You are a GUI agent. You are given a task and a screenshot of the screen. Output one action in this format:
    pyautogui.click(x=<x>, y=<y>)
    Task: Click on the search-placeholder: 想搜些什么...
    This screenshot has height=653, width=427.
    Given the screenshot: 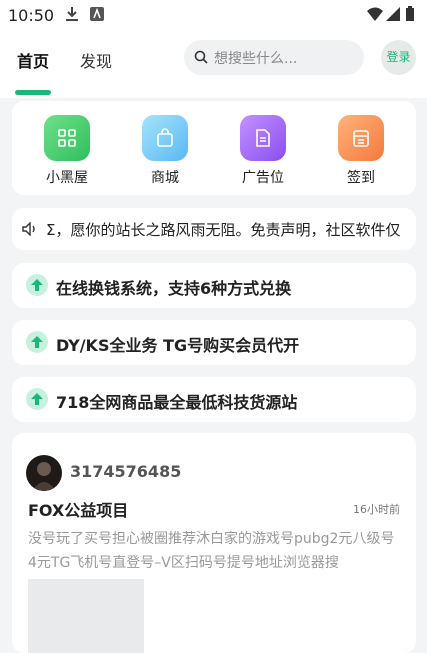 What is the action you would take?
    pyautogui.click(x=256, y=59)
    